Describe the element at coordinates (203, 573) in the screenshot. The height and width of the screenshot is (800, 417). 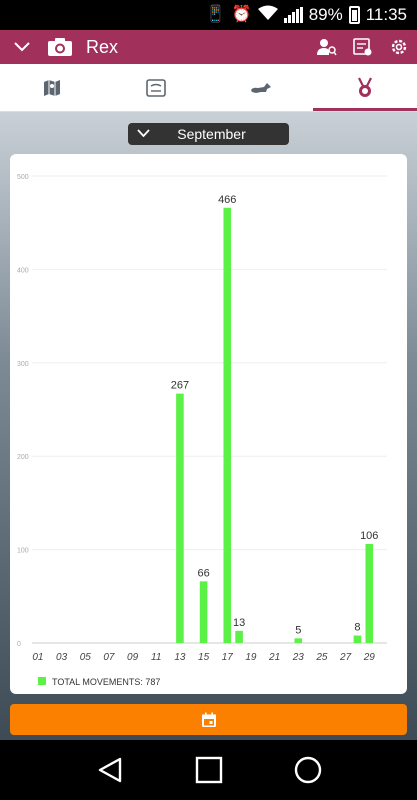
I see `data-label: 66` at that location.